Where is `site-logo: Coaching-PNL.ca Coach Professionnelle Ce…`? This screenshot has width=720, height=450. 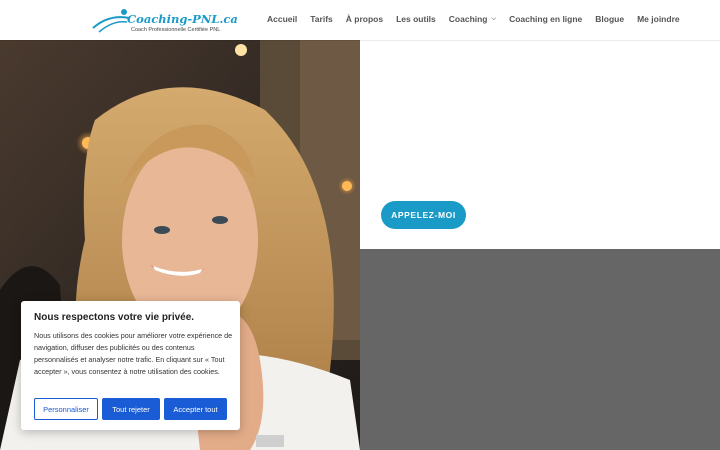 site-logo: Coaching-PNL.ca Coach Professionnelle Ce… is located at coordinates (164, 21).